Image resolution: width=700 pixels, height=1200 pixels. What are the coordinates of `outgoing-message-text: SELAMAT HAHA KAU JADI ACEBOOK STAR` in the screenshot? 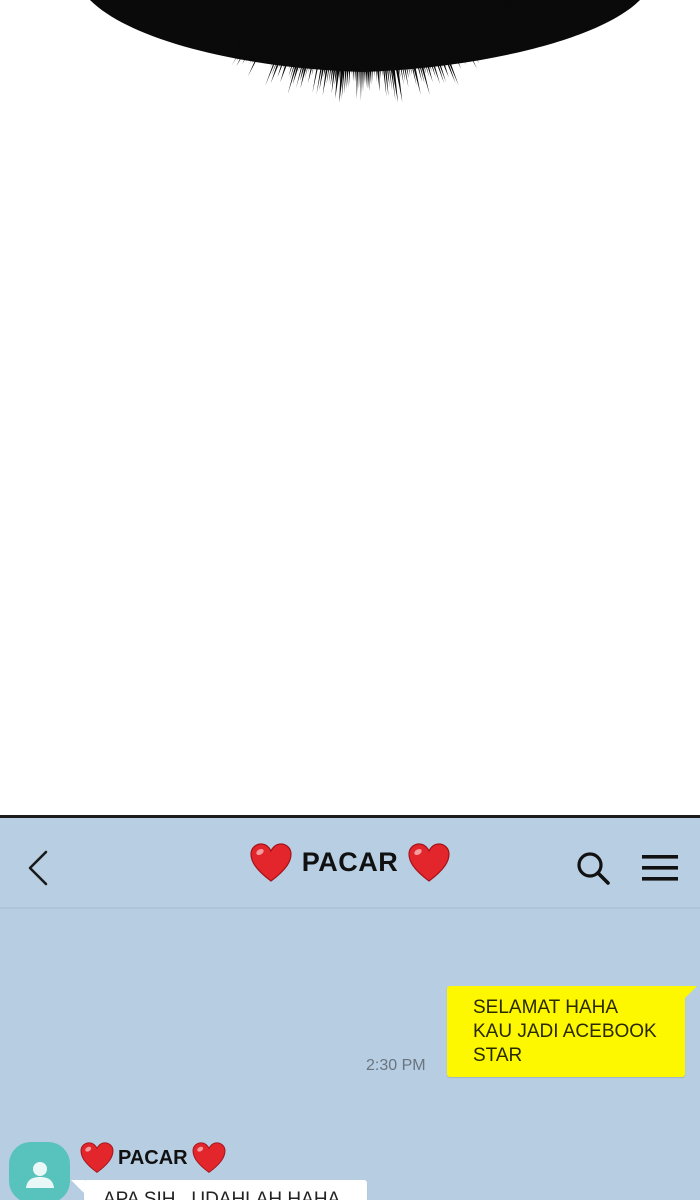 It's located at (565, 1031).